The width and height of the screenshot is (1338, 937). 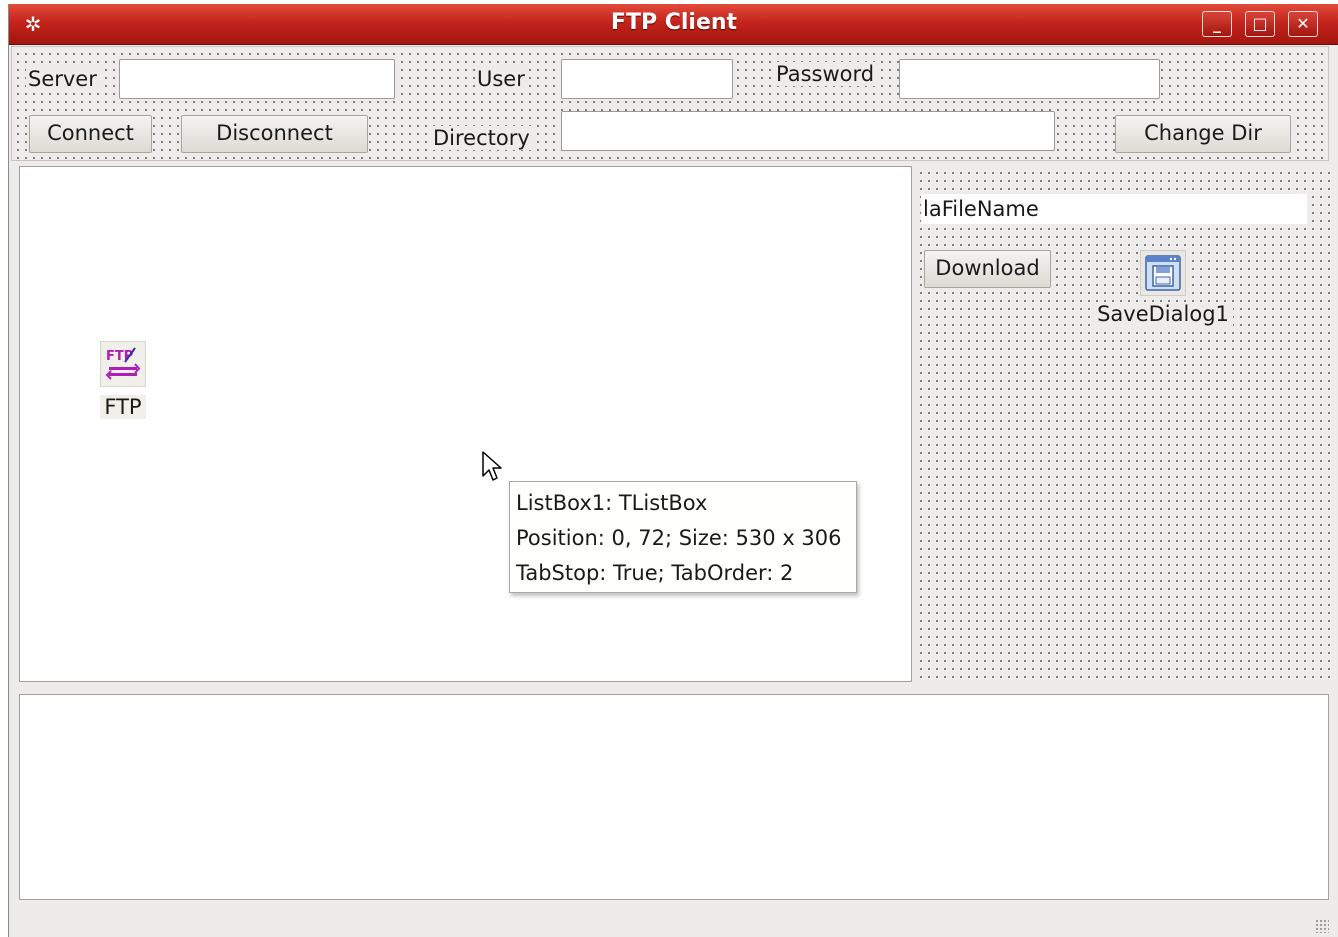 I want to click on close-icon: ✕, so click(x=1303, y=23).